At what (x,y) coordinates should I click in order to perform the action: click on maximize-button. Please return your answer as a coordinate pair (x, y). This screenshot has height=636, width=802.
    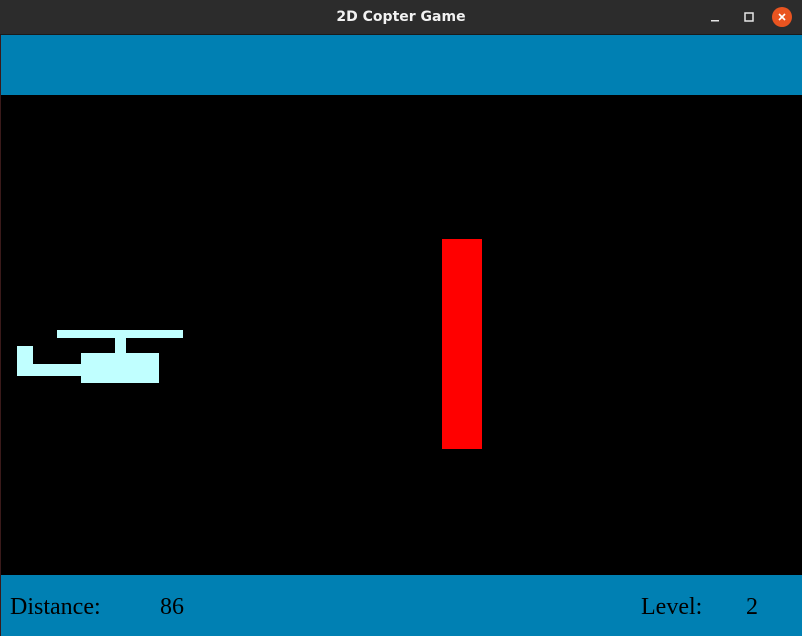
    Looking at the image, I should click on (749, 17).